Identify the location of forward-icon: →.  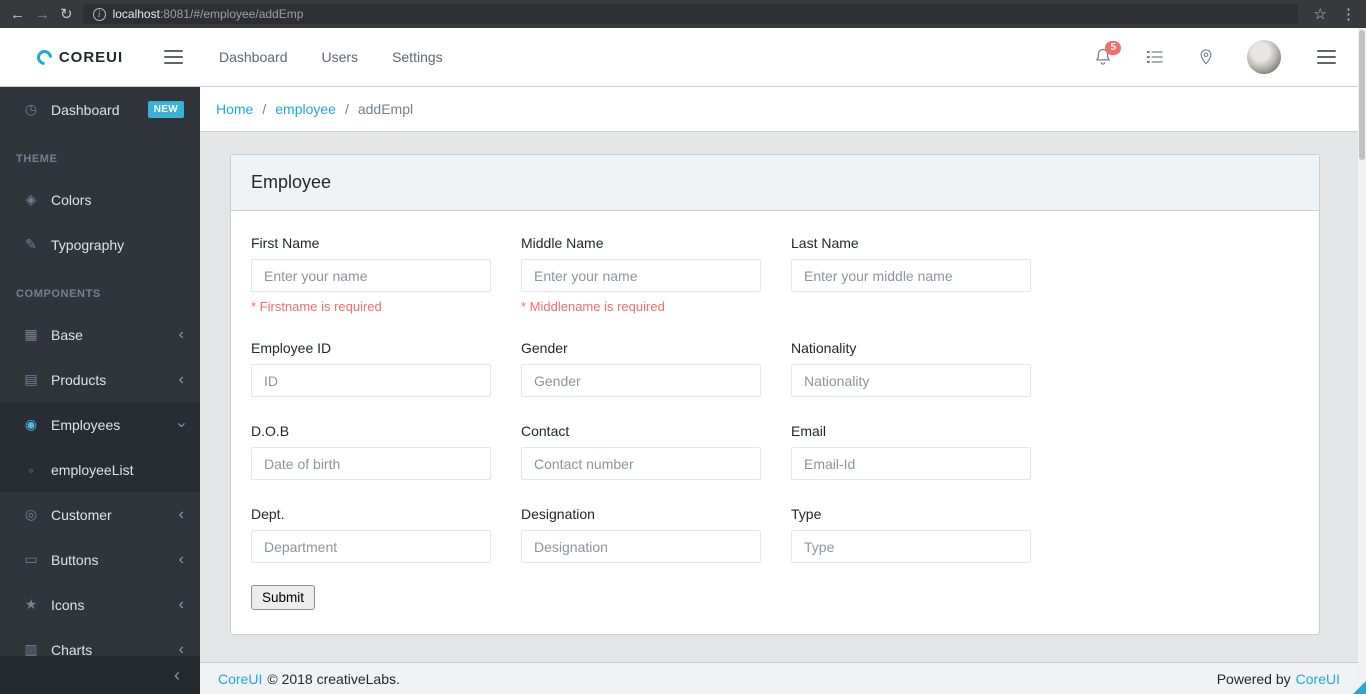
(42, 14).